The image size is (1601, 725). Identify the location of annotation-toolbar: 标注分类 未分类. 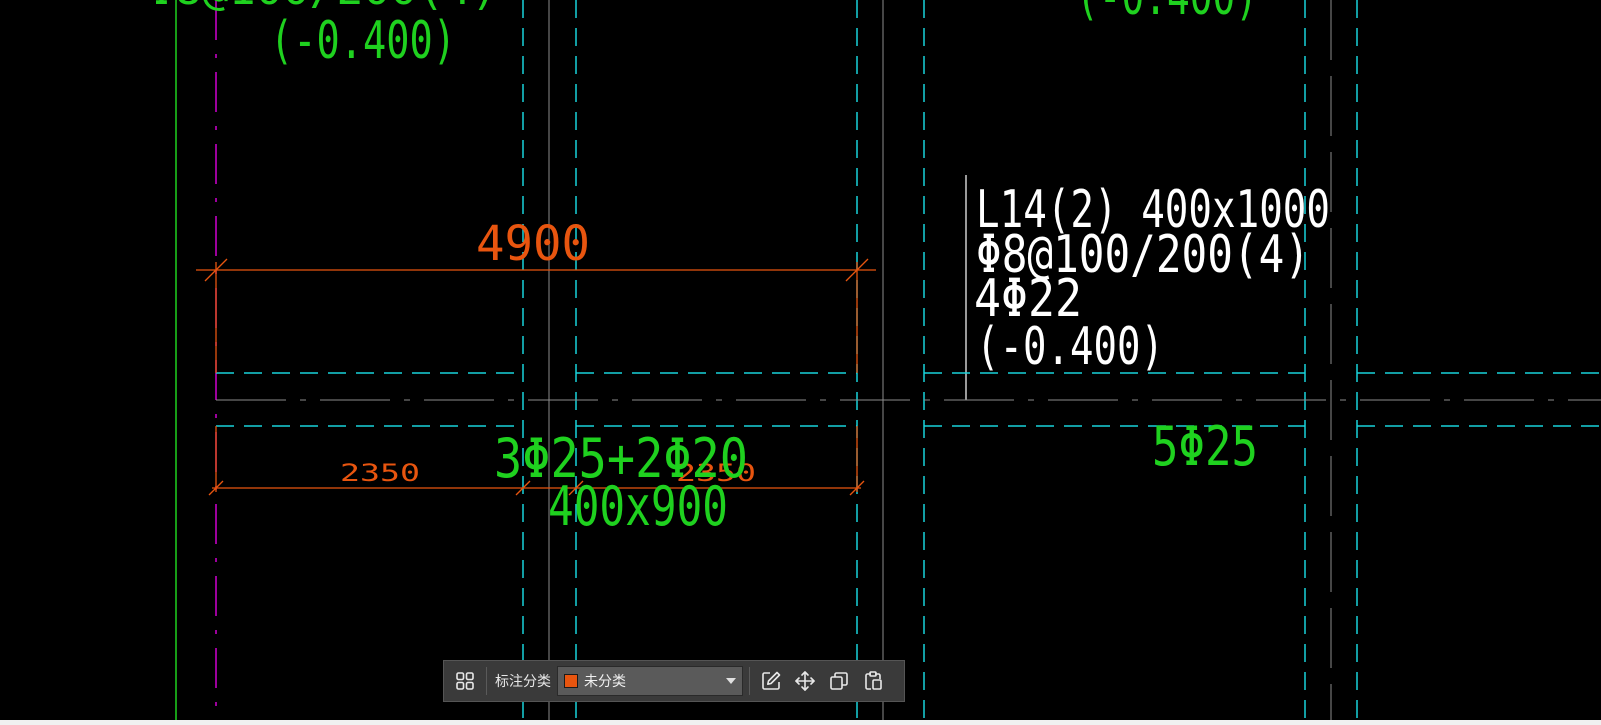
(674, 681).